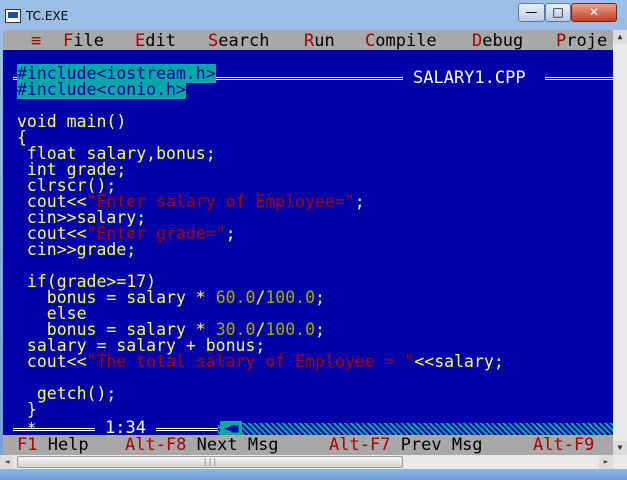 Image resolution: width=627 pixels, height=480 pixels. I want to click on menu-file: File, so click(83, 41).